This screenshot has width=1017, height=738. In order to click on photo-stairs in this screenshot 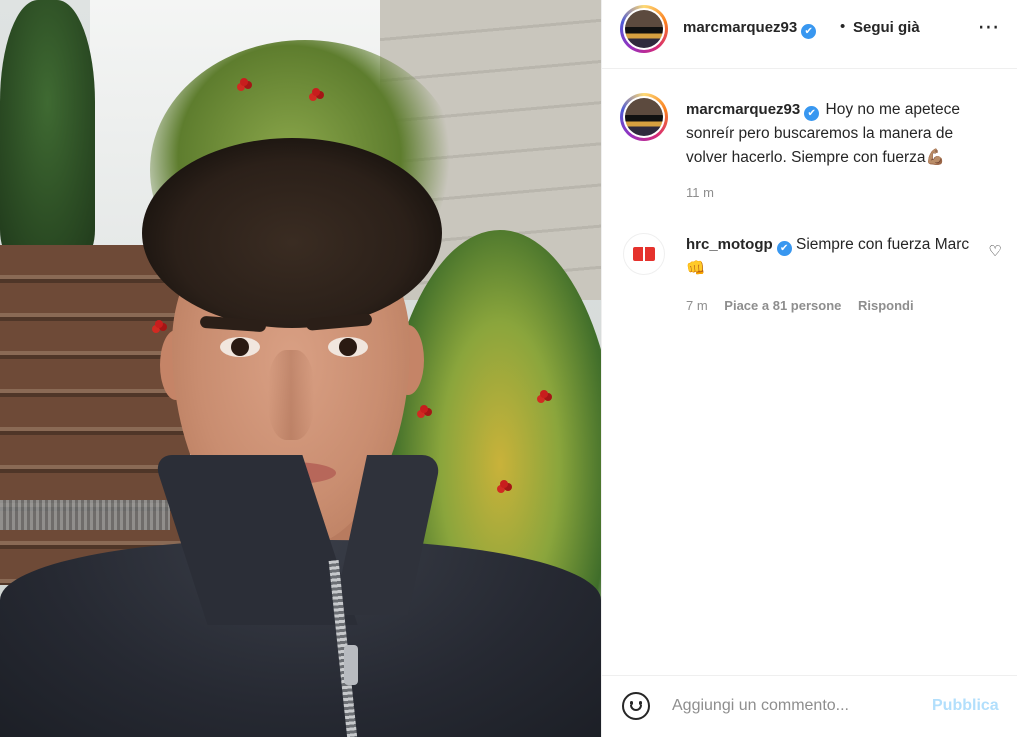, I will do `click(95, 415)`.